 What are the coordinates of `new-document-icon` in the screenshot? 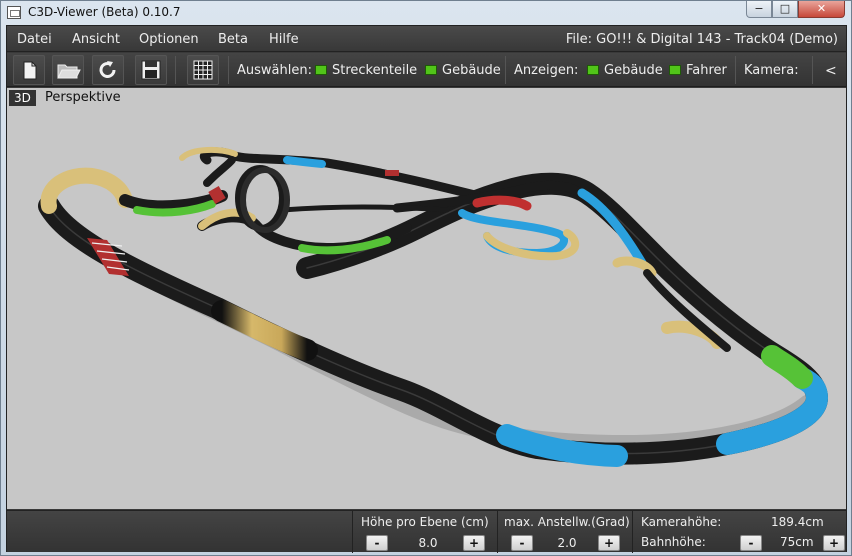 It's located at (30, 70).